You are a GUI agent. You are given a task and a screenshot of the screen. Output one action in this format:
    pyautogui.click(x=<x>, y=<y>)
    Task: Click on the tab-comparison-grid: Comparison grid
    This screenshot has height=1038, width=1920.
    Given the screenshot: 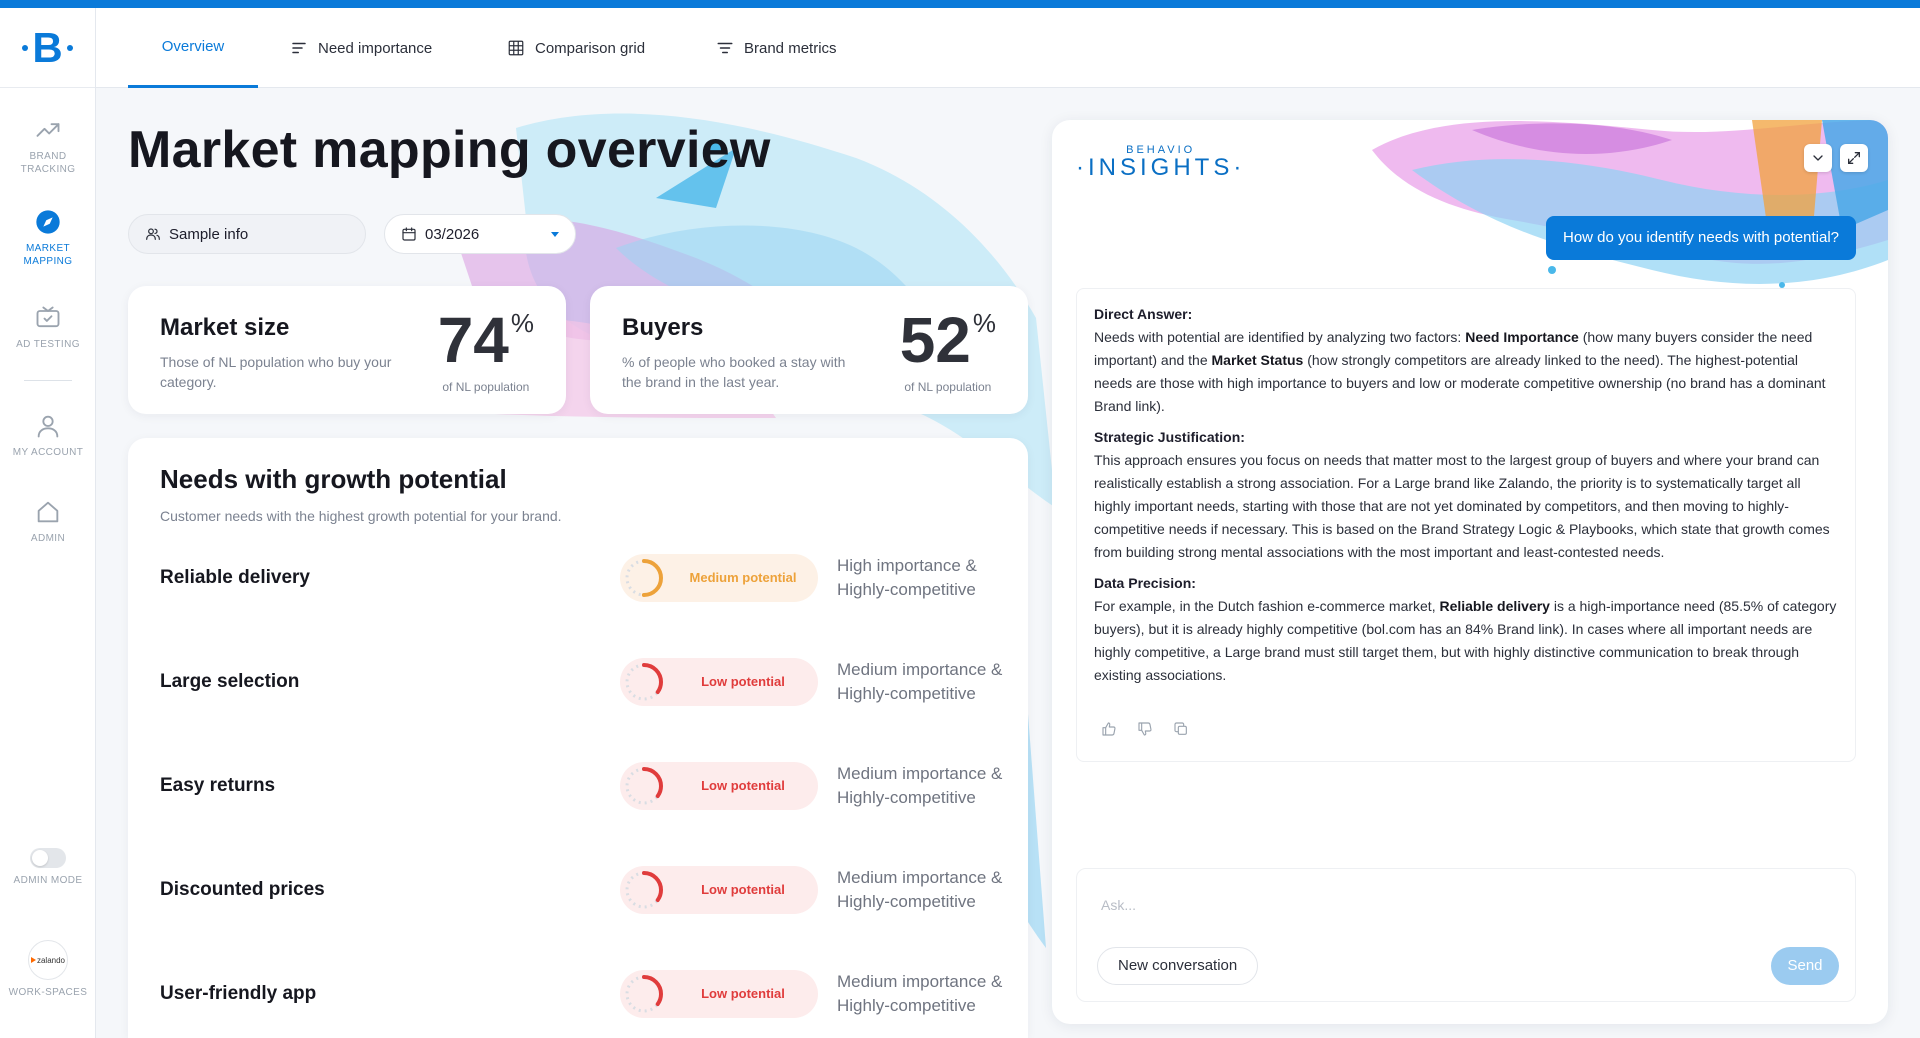 What is the action you would take?
    pyautogui.click(x=576, y=48)
    